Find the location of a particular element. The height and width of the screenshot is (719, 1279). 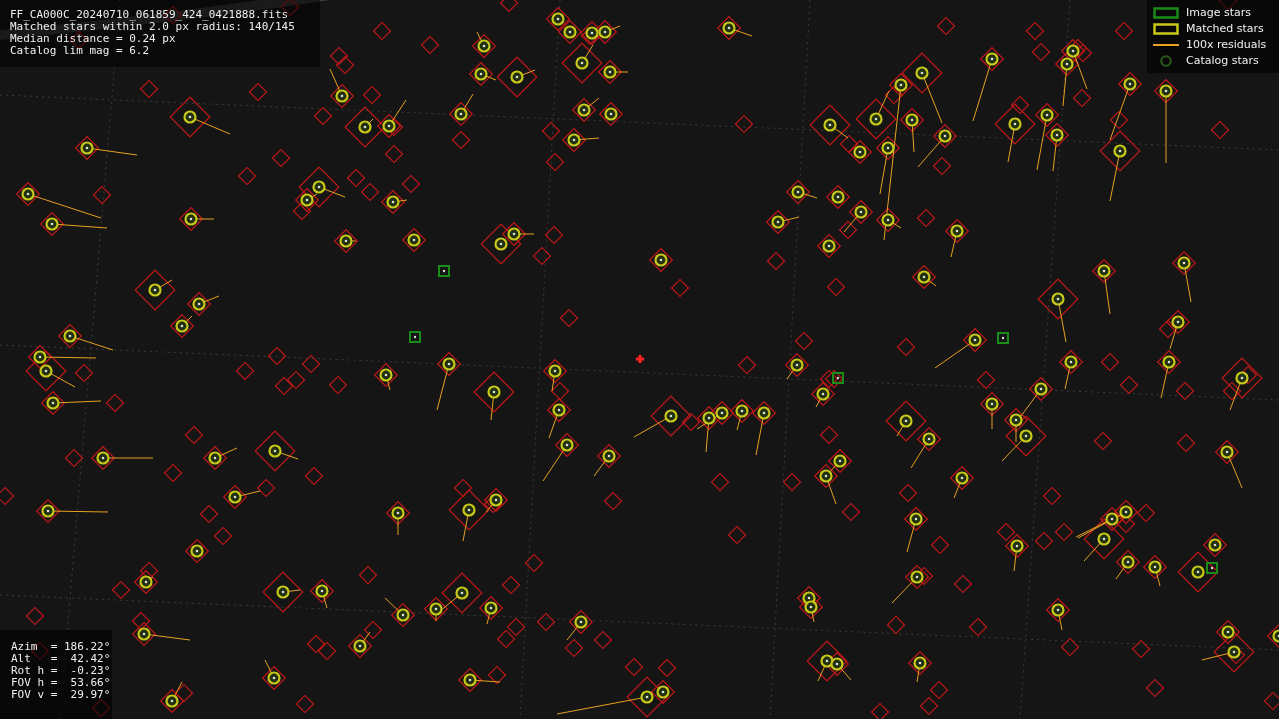

info-text: Matched stars within 2.0 px radius: 140/145 is located at coordinates (153, 27).